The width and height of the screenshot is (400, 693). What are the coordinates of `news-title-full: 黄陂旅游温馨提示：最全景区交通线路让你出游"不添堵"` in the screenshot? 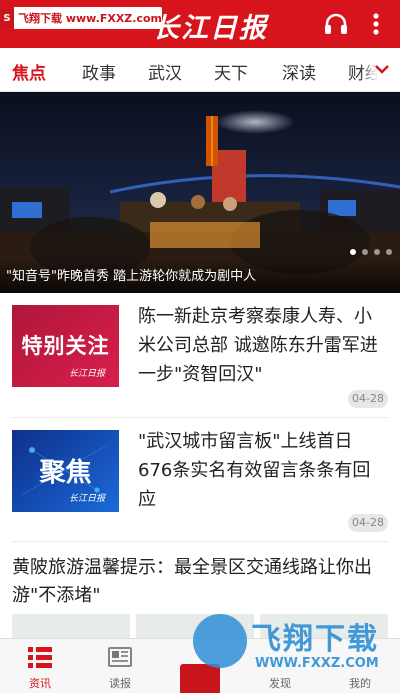 It's located at (200, 582).